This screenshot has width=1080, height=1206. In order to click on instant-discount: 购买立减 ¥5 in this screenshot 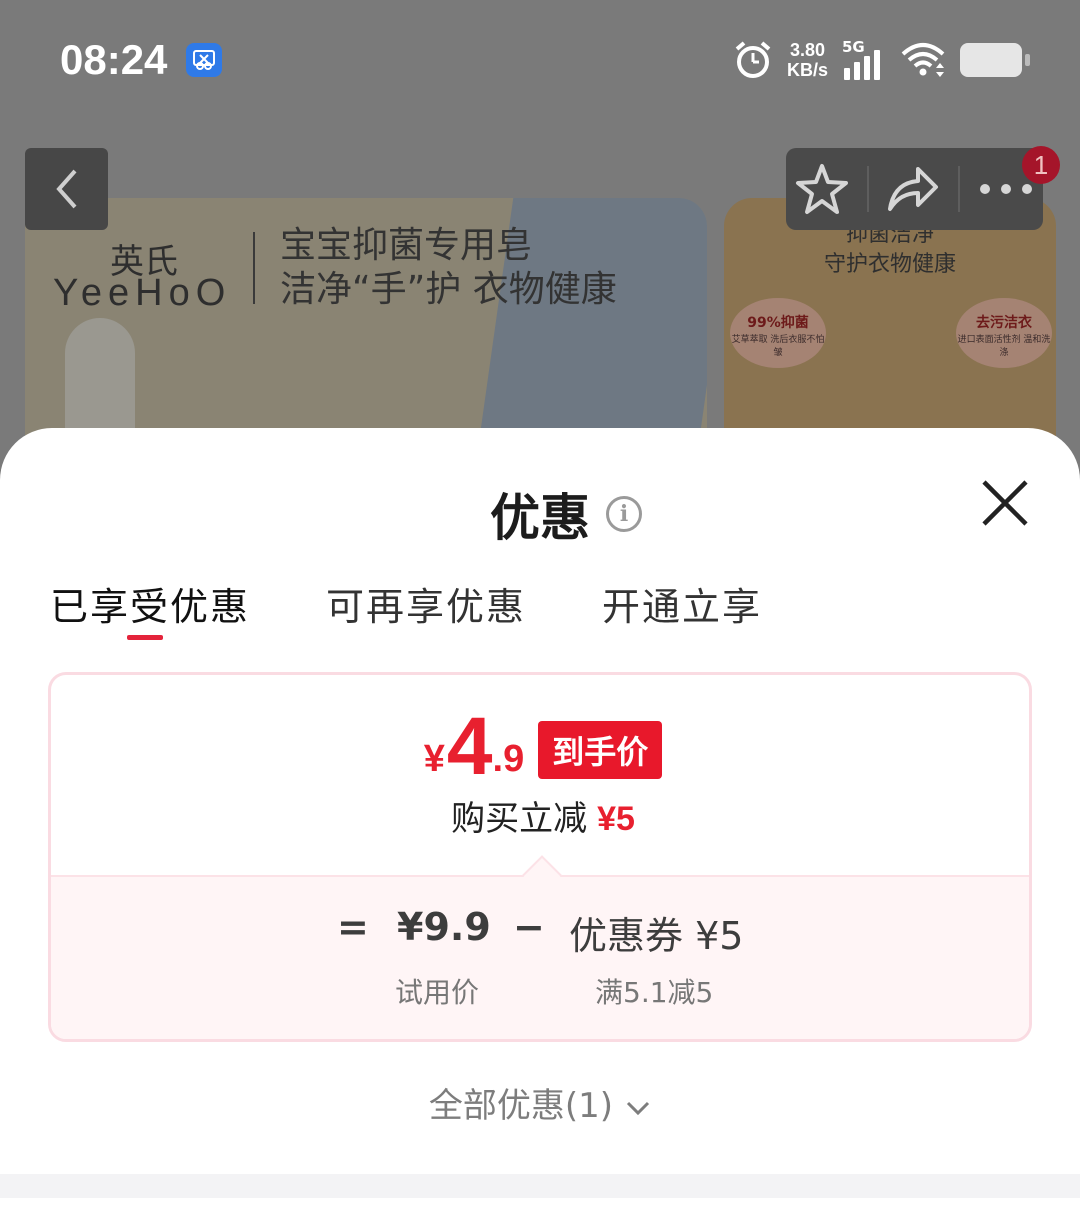, I will do `click(540, 815)`.